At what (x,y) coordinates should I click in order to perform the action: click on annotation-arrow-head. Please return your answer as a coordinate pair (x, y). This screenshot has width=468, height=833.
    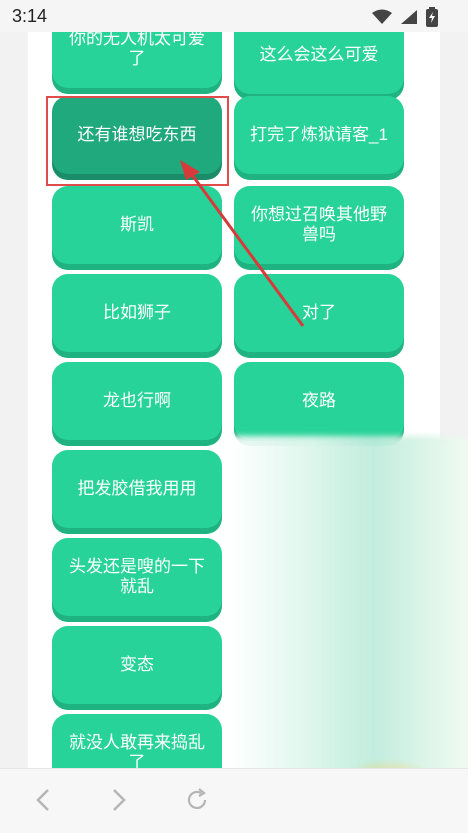
    Looking at the image, I should click on (190, 170).